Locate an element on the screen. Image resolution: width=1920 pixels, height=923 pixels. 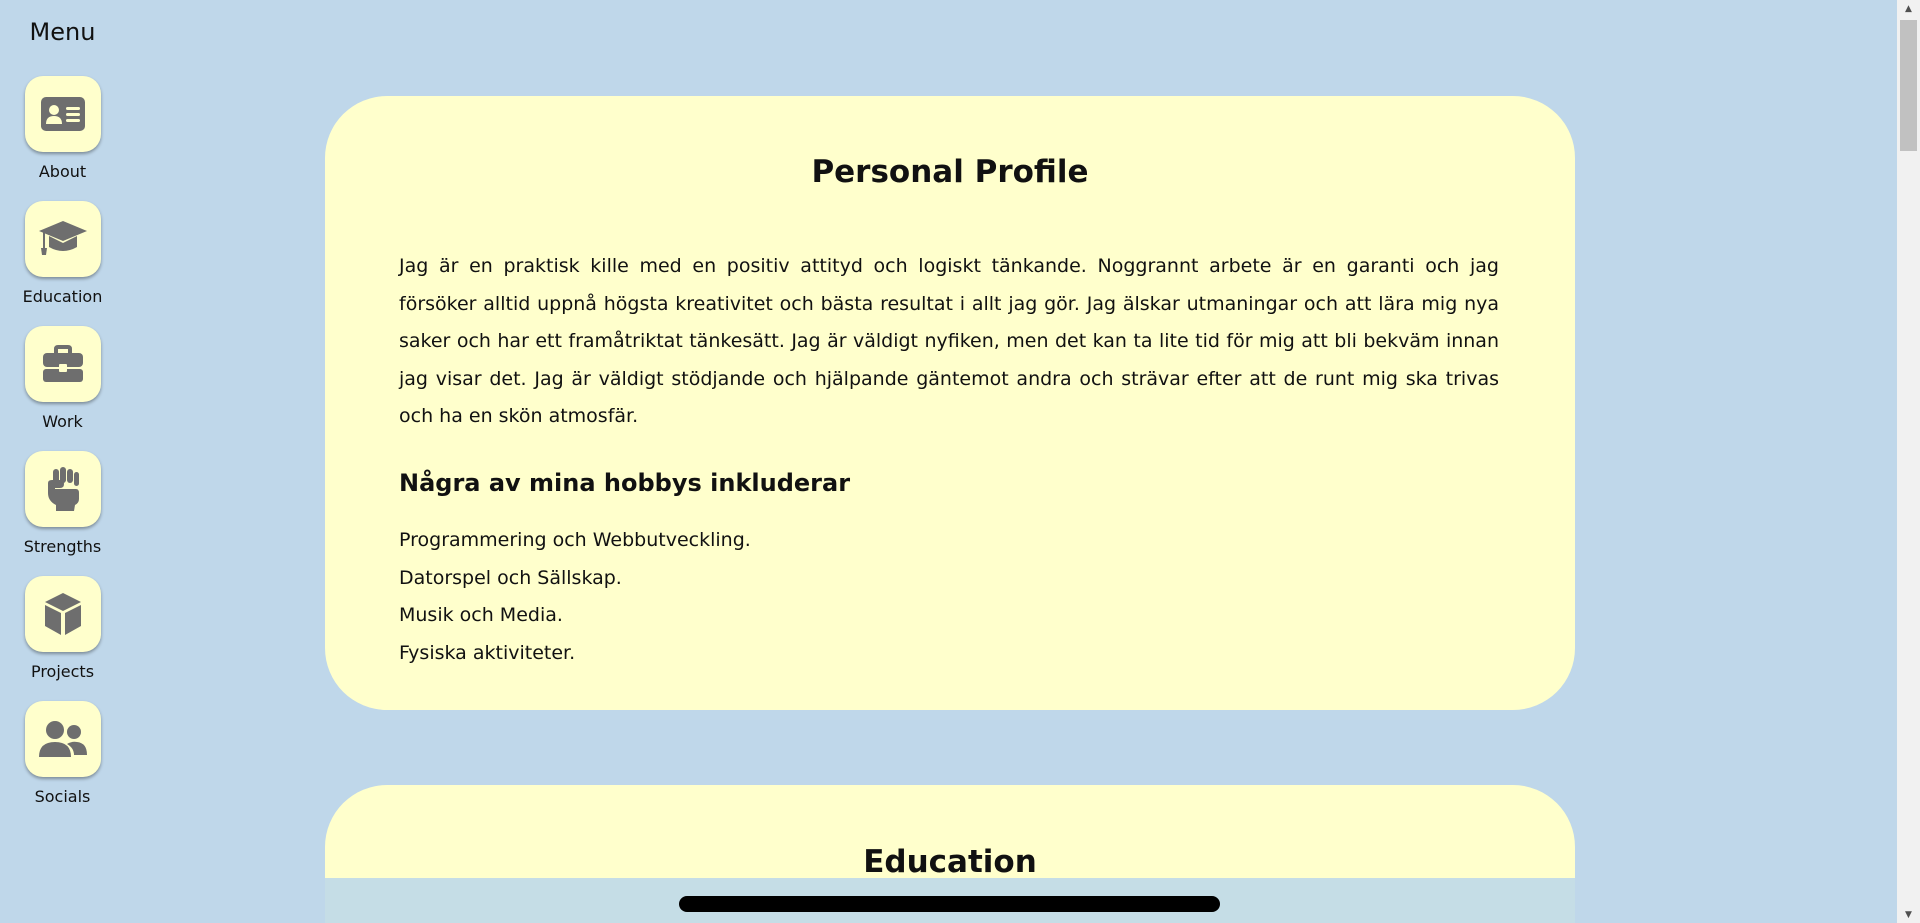
scroll-down-arrow-icon: ▼ is located at coordinates (1908, 914).